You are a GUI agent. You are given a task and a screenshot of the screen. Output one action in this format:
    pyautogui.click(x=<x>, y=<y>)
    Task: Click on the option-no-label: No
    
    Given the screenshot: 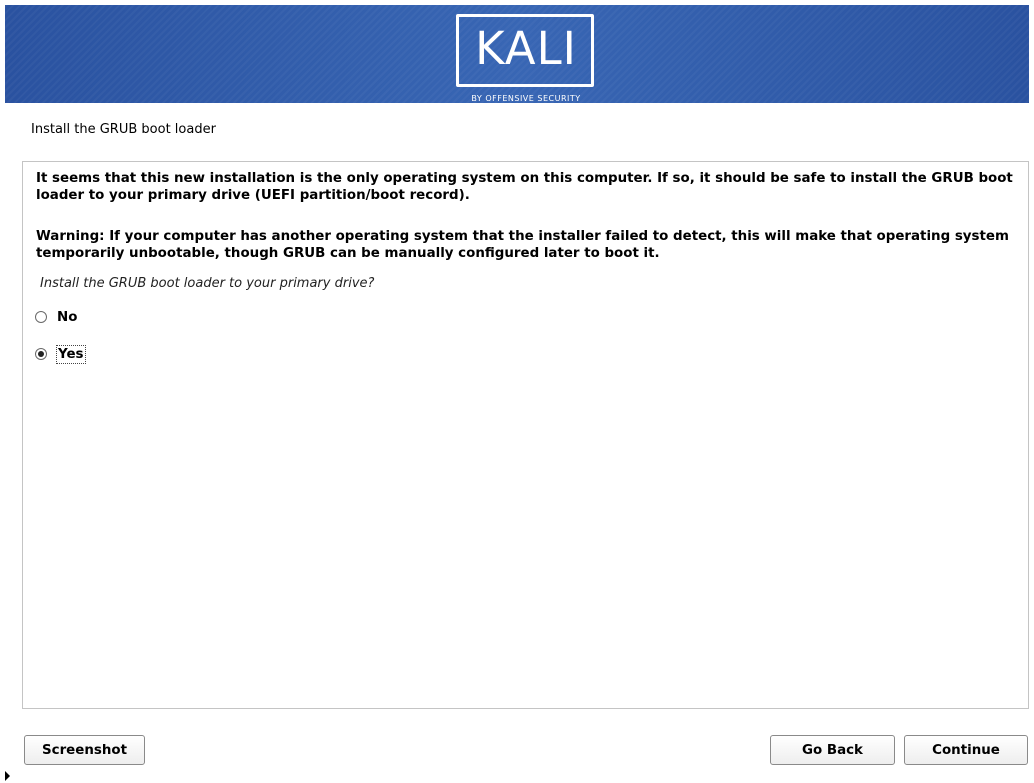 What is the action you would take?
    pyautogui.click(x=67, y=317)
    